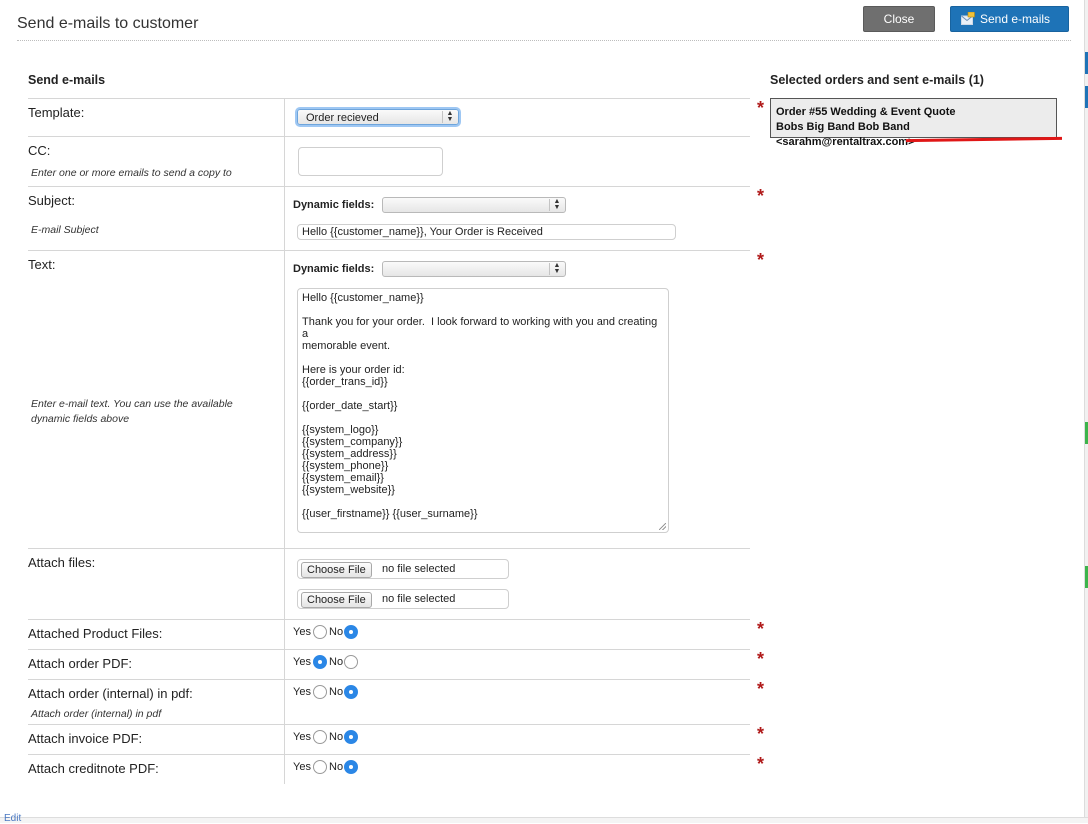  I want to click on subject-dynamic-fields-label: Dynamic fields:, so click(334, 205).